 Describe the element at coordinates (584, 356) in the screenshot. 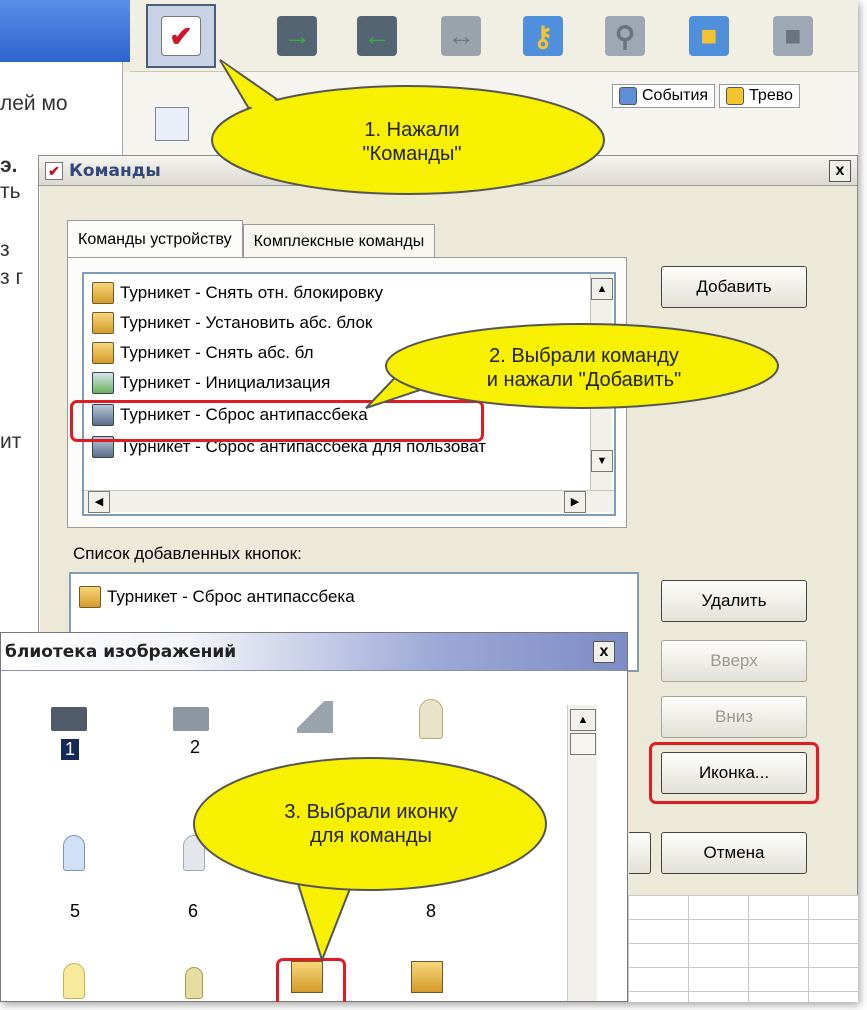

I see `callout-line: 2. Выбрали команду` at that location.